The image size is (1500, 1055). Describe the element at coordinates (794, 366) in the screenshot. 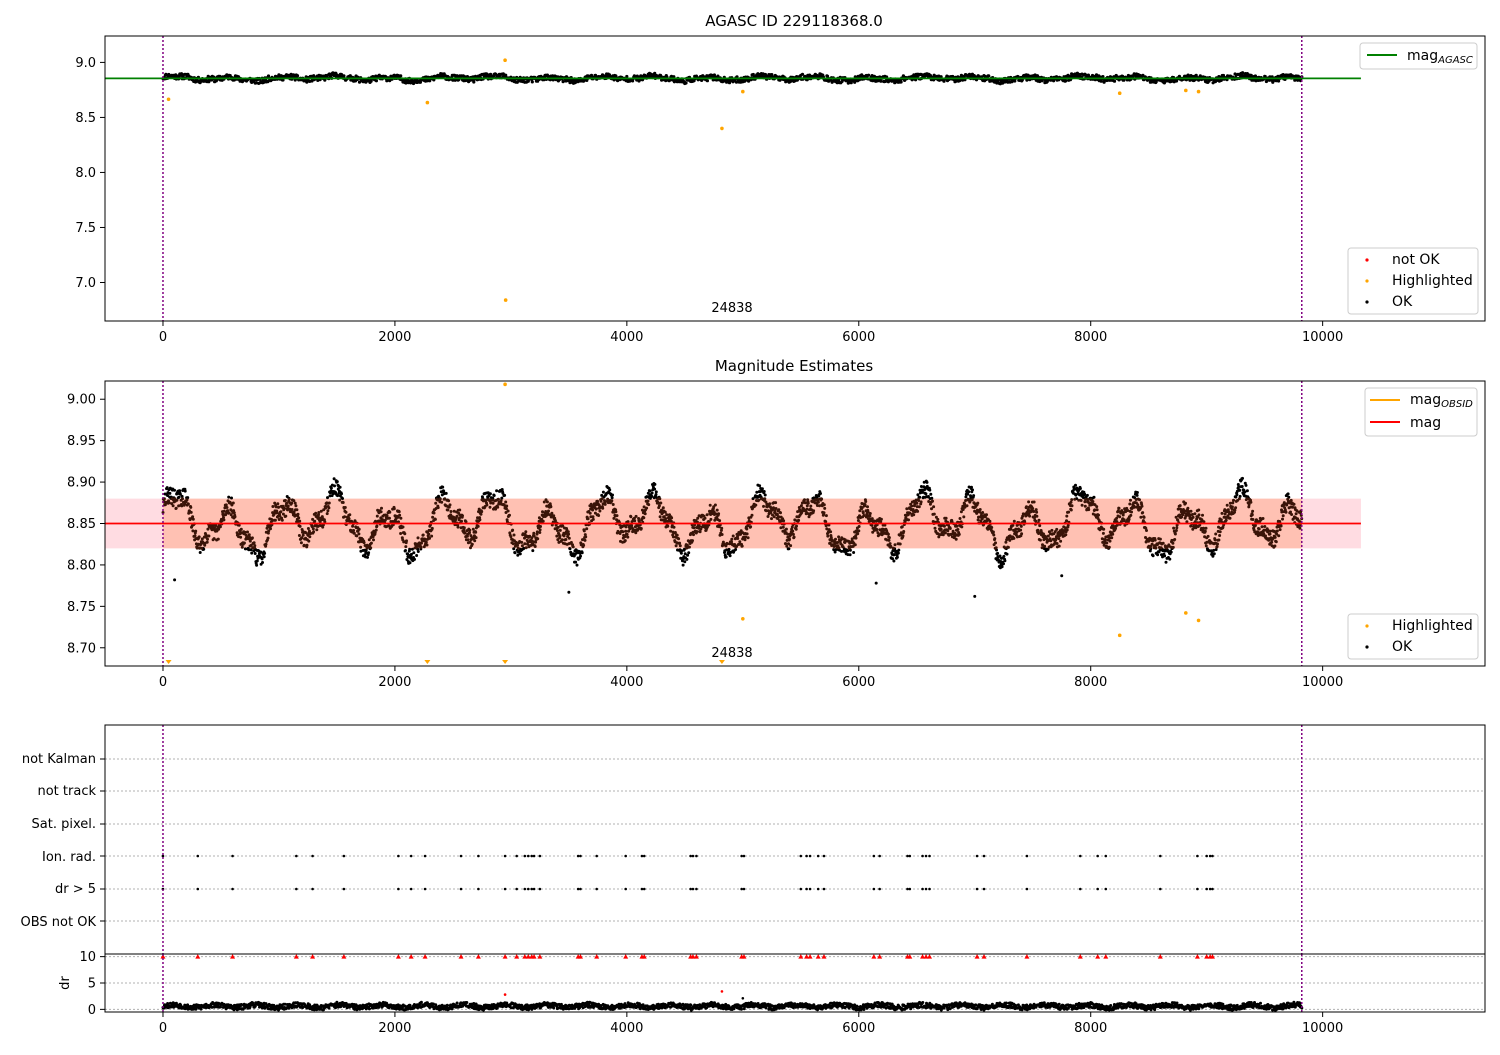

I see `magnitude-title: Magnitude Estimates` at that location.